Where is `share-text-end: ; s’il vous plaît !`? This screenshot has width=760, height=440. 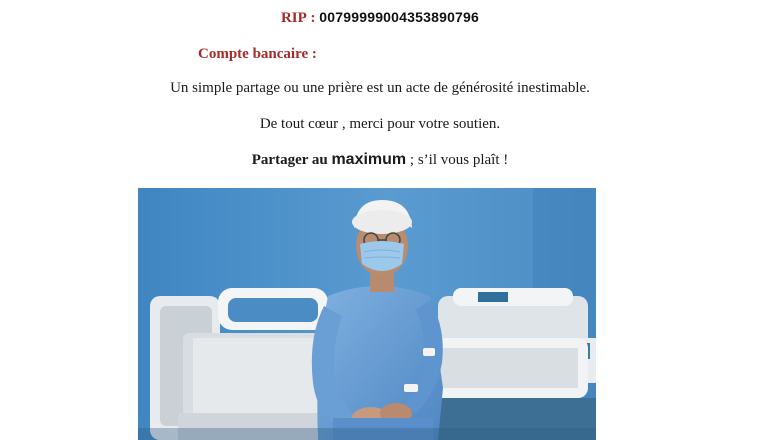
share-text-end: ; s’il vous plaît ! is located at coordinates (457, 160).